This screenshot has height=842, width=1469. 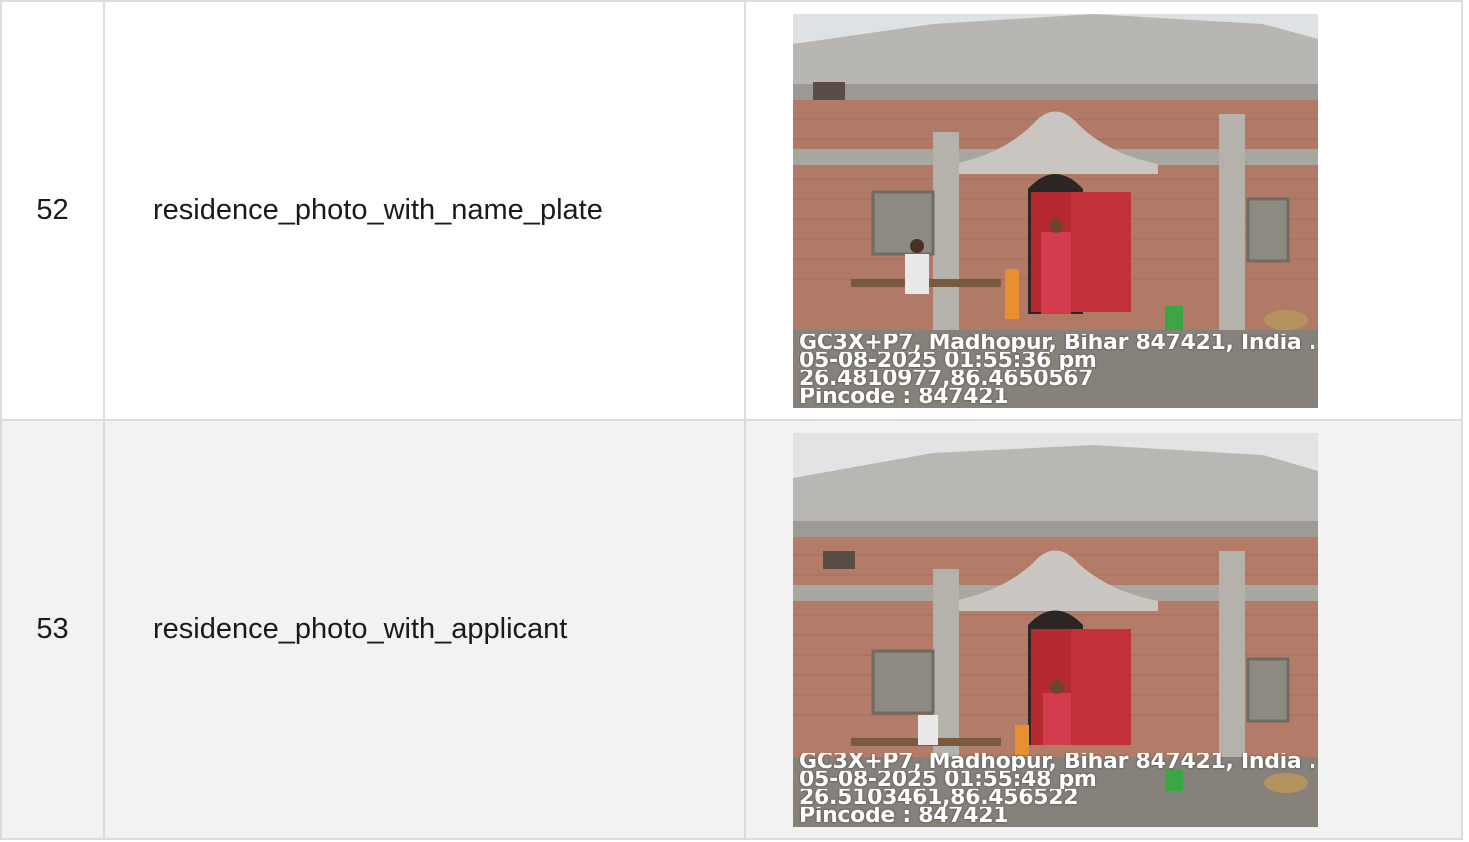 What do you see at coordinates (52, 629) in the screenshot?
I see `row-number: 53` at bounding box center [52, 629].